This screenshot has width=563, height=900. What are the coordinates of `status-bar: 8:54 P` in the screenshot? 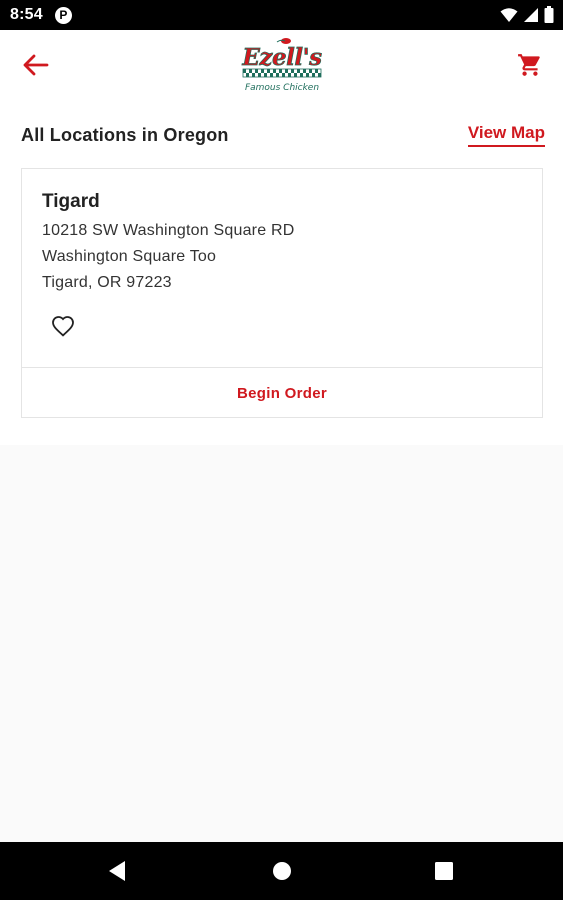 It's located at (281, 15).